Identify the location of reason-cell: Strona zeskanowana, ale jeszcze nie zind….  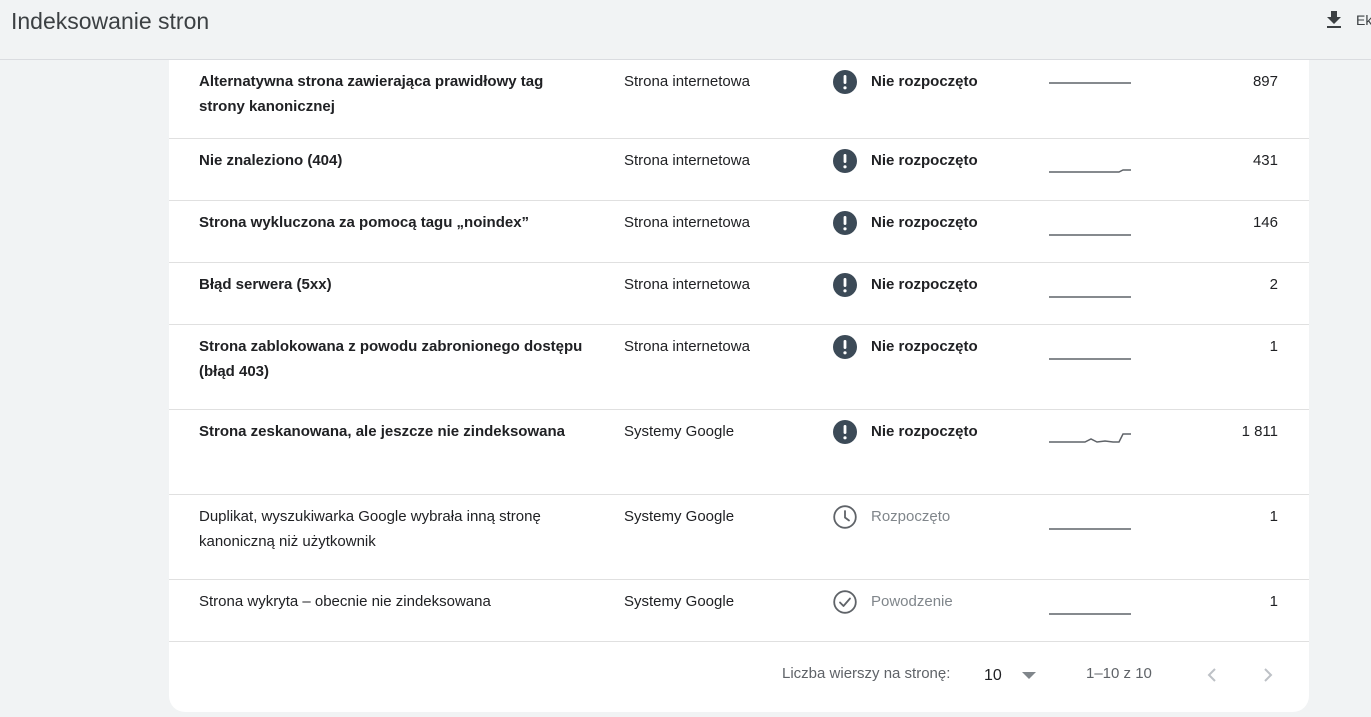
(382, 431).